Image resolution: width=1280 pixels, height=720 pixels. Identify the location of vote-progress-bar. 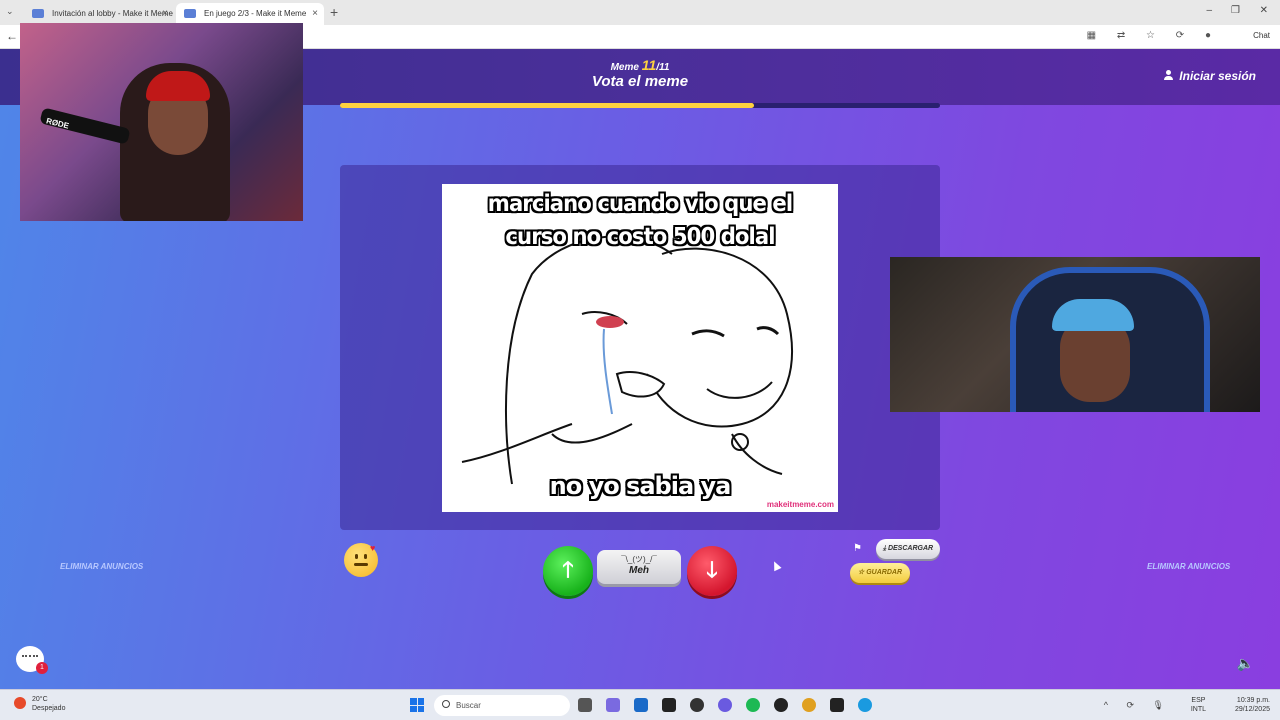
(640, 105).